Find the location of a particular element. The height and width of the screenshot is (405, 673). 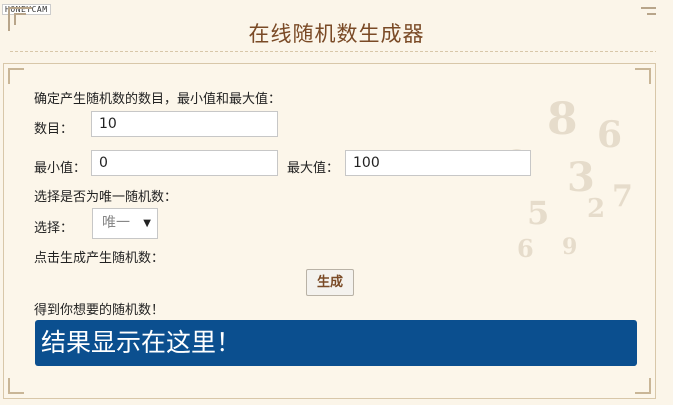

dropdown-arrow-icon: ▼ is located at coordinates (147, 223).